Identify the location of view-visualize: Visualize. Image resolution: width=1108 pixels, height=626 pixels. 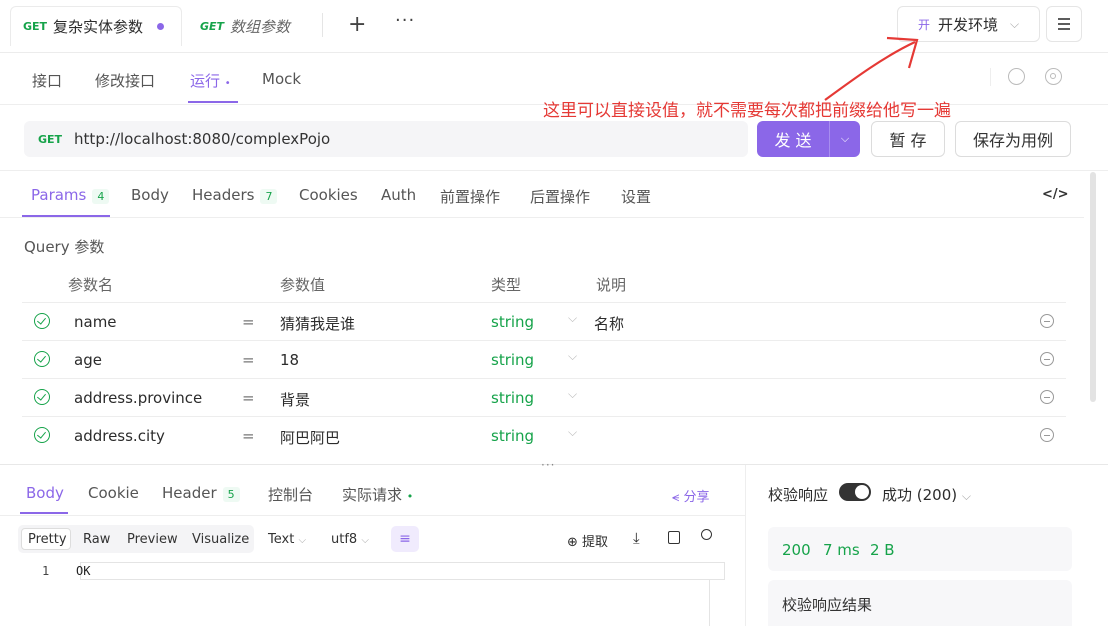
(220, 539).